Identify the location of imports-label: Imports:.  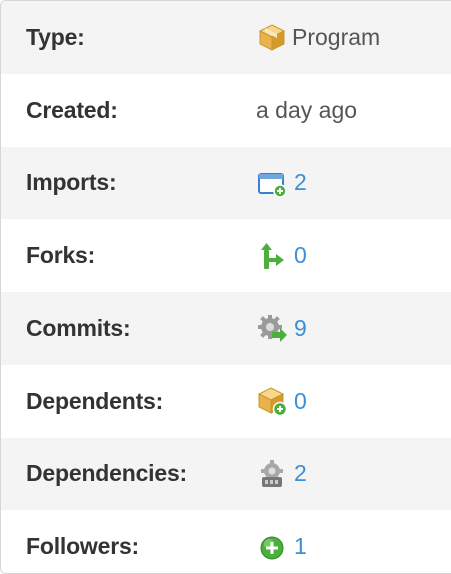
(71, 182).